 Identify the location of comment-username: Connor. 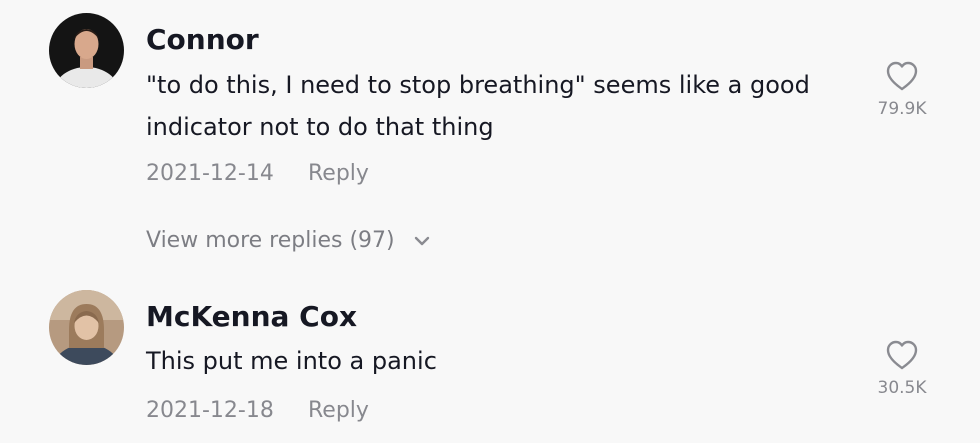
(202, 40).